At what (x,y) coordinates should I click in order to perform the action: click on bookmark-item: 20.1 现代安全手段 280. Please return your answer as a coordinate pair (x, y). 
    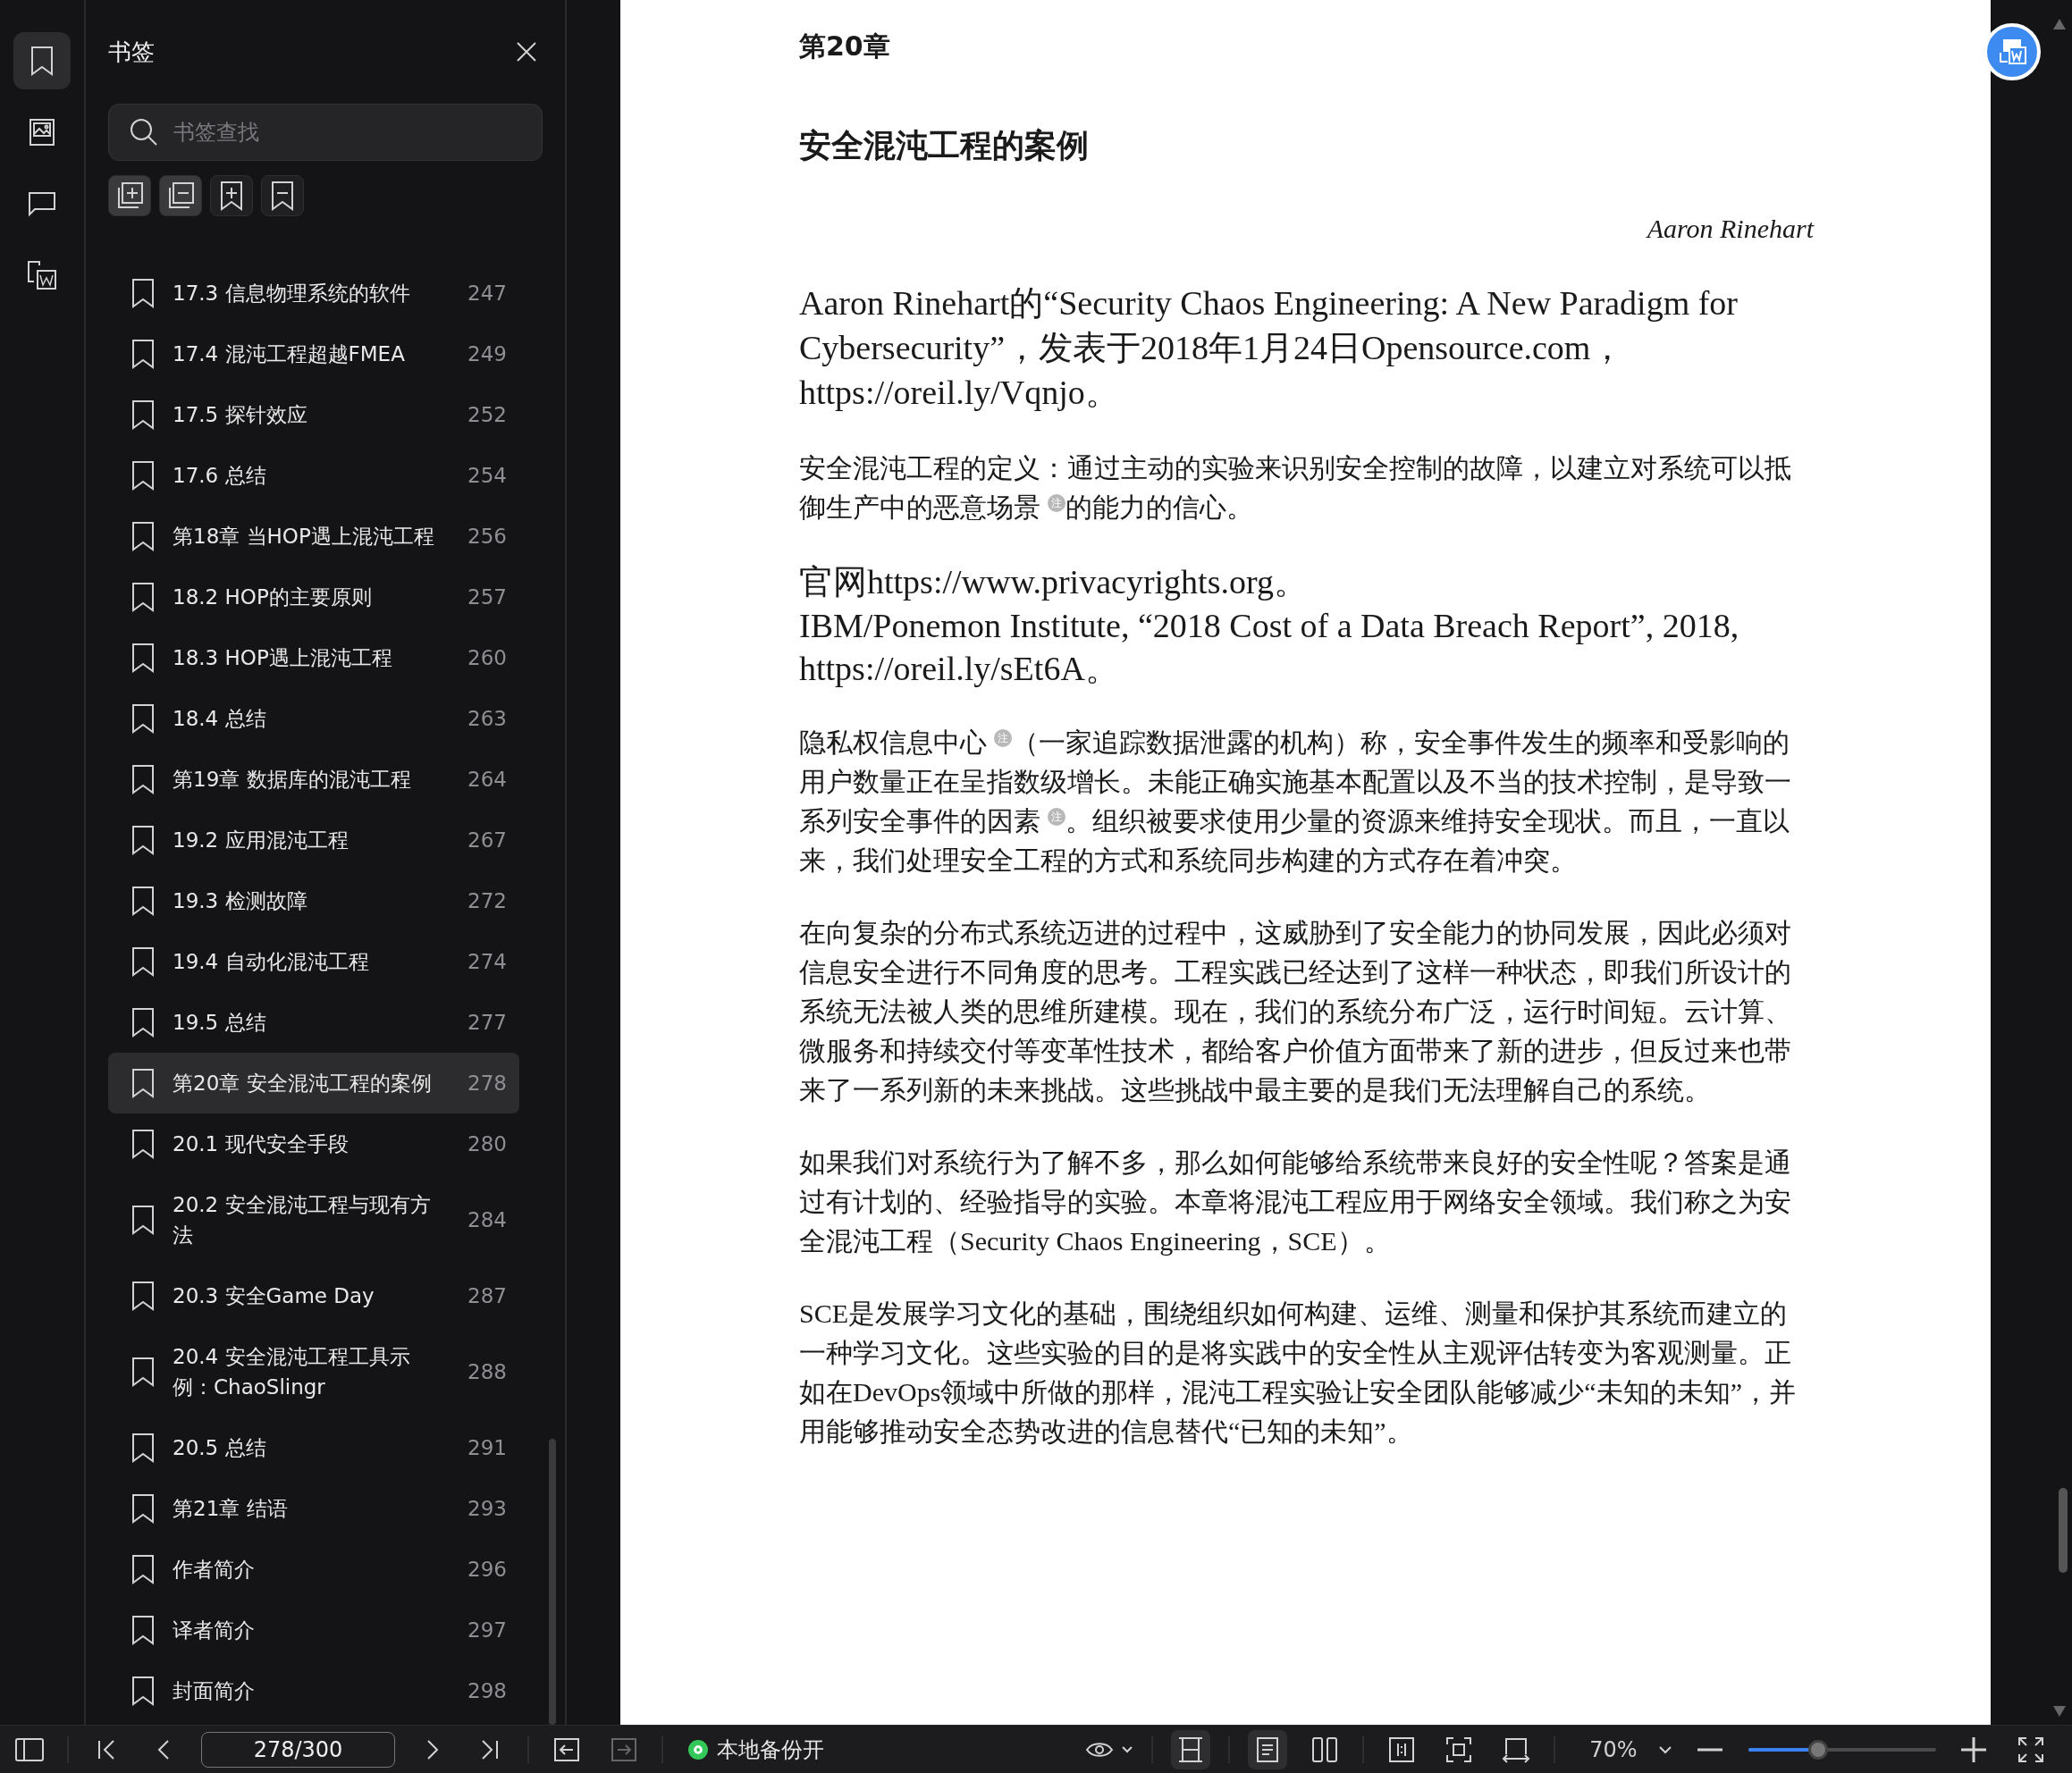
    Looking at the image, I should click on (314, 1143).